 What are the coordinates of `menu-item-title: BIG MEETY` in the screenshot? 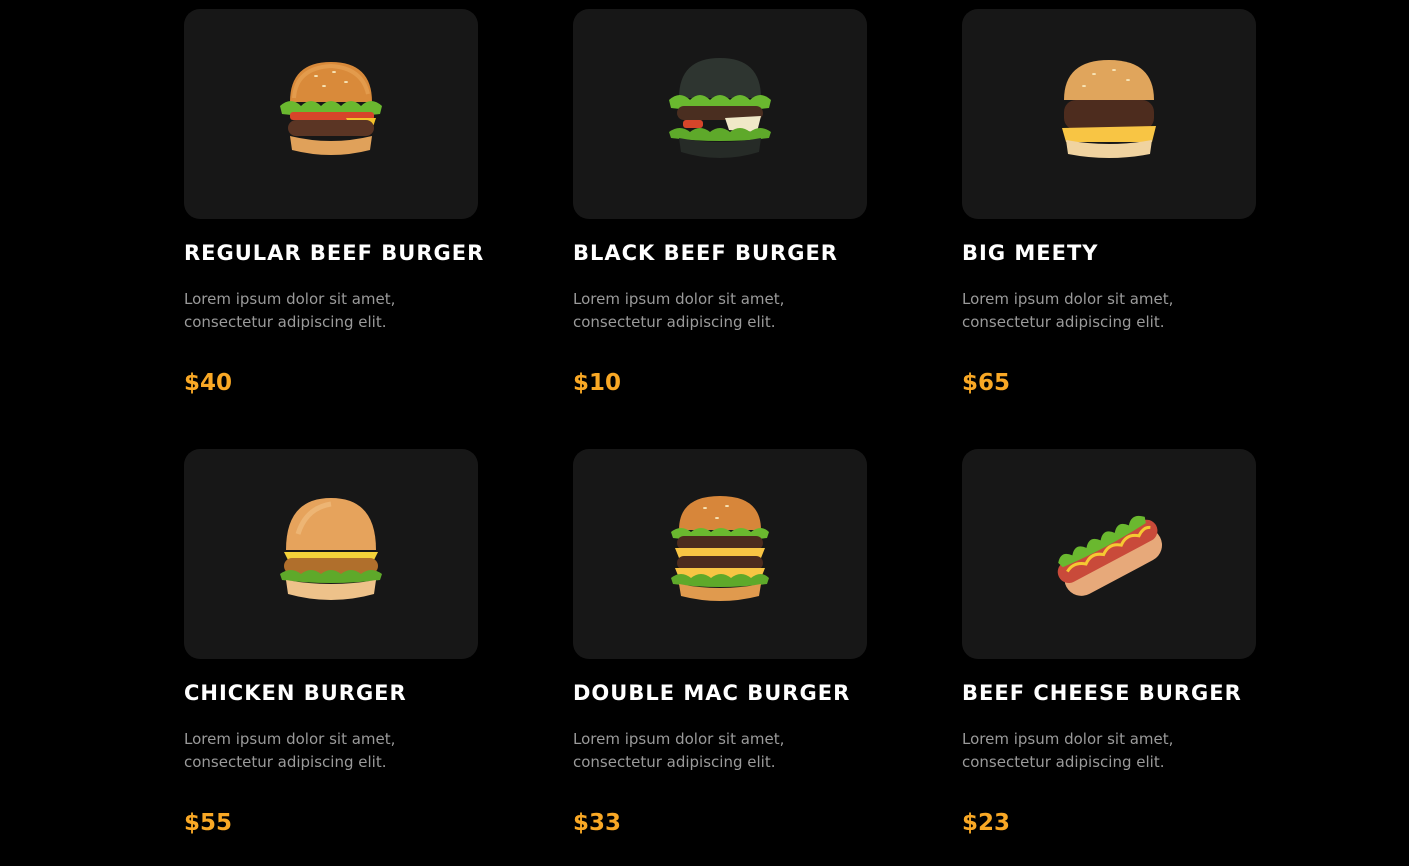 It's located at (1030, 253).